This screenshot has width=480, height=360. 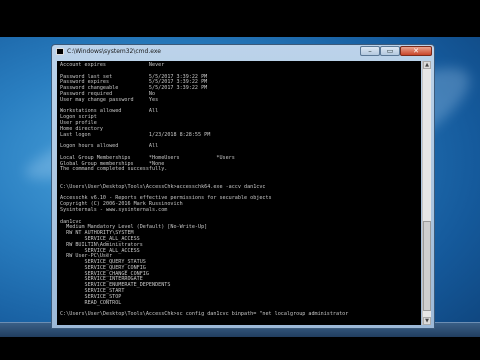 I want to click on minimize-button: –, so click(x=370, y=51).